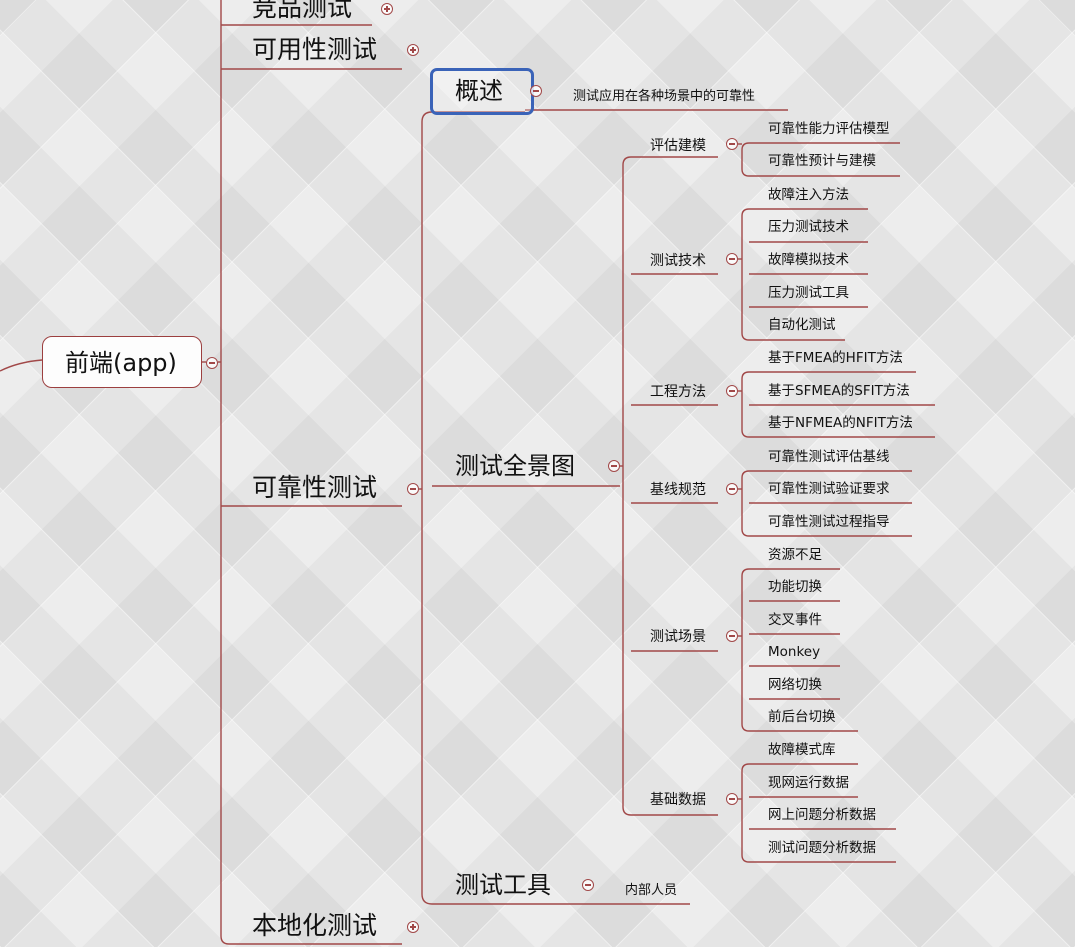 This screenshot has width=1075, height=947. Describe the element at coordinates (802, 717) in the screenshot. I see `item-foreground-background-switching: 前后台切换` at that location.